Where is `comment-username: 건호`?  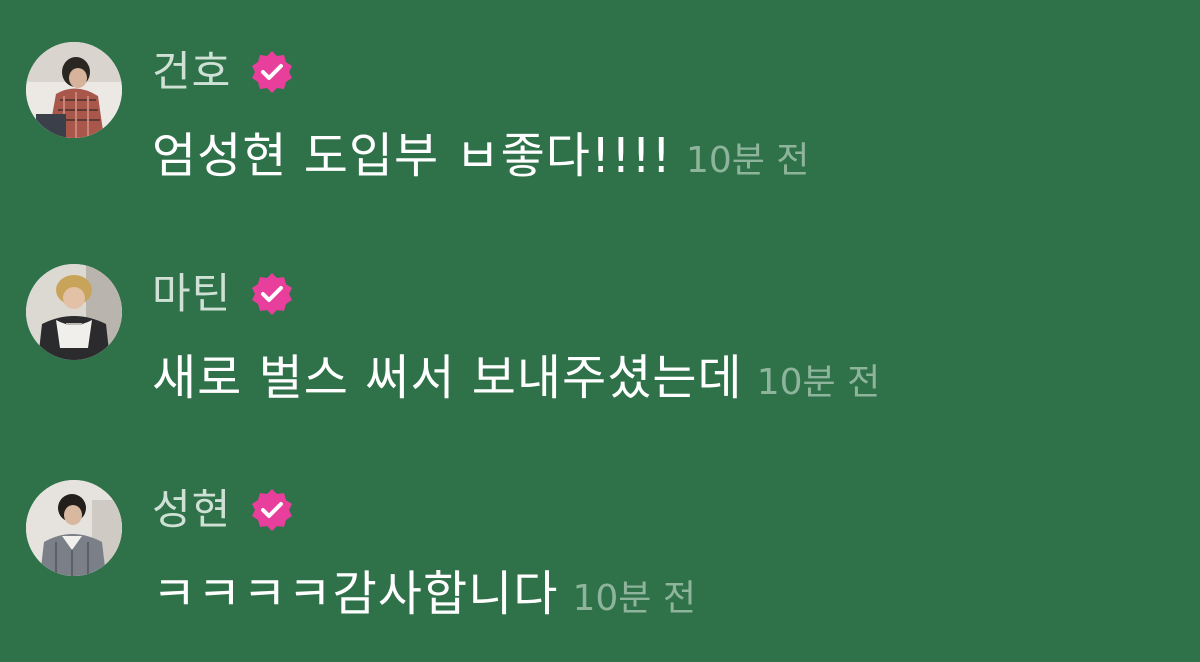
comment-username: 건호 is located at coordinates (191, 72).